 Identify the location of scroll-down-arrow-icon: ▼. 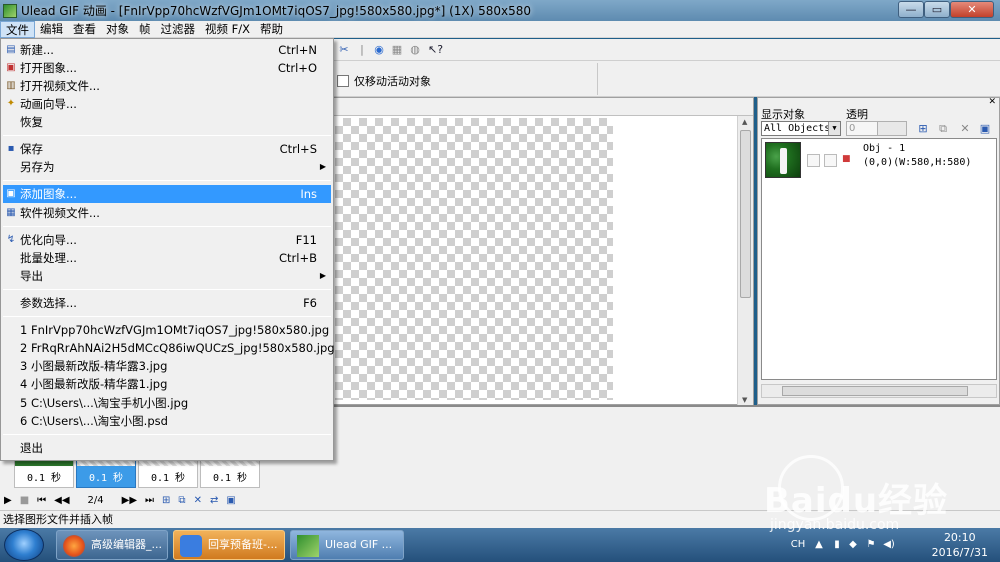
(744, 400).